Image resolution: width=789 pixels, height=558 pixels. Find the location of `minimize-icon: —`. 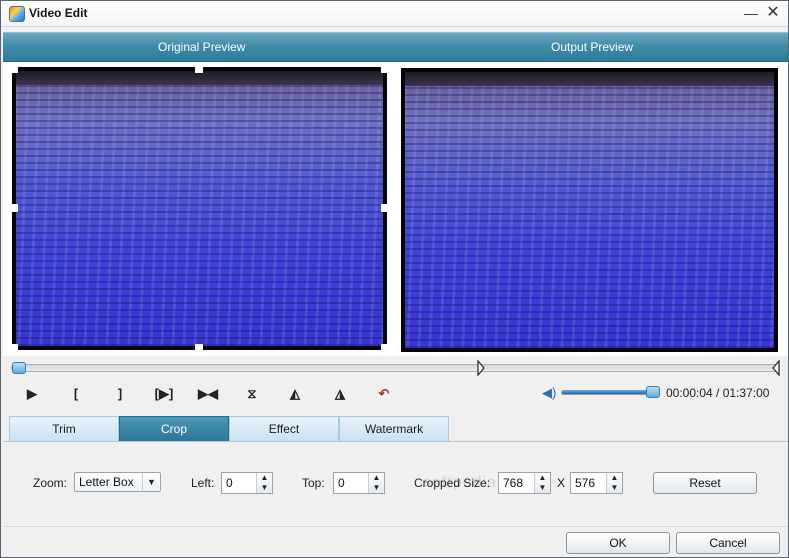

minimize-icon: — is located at coordinates (751, 13).